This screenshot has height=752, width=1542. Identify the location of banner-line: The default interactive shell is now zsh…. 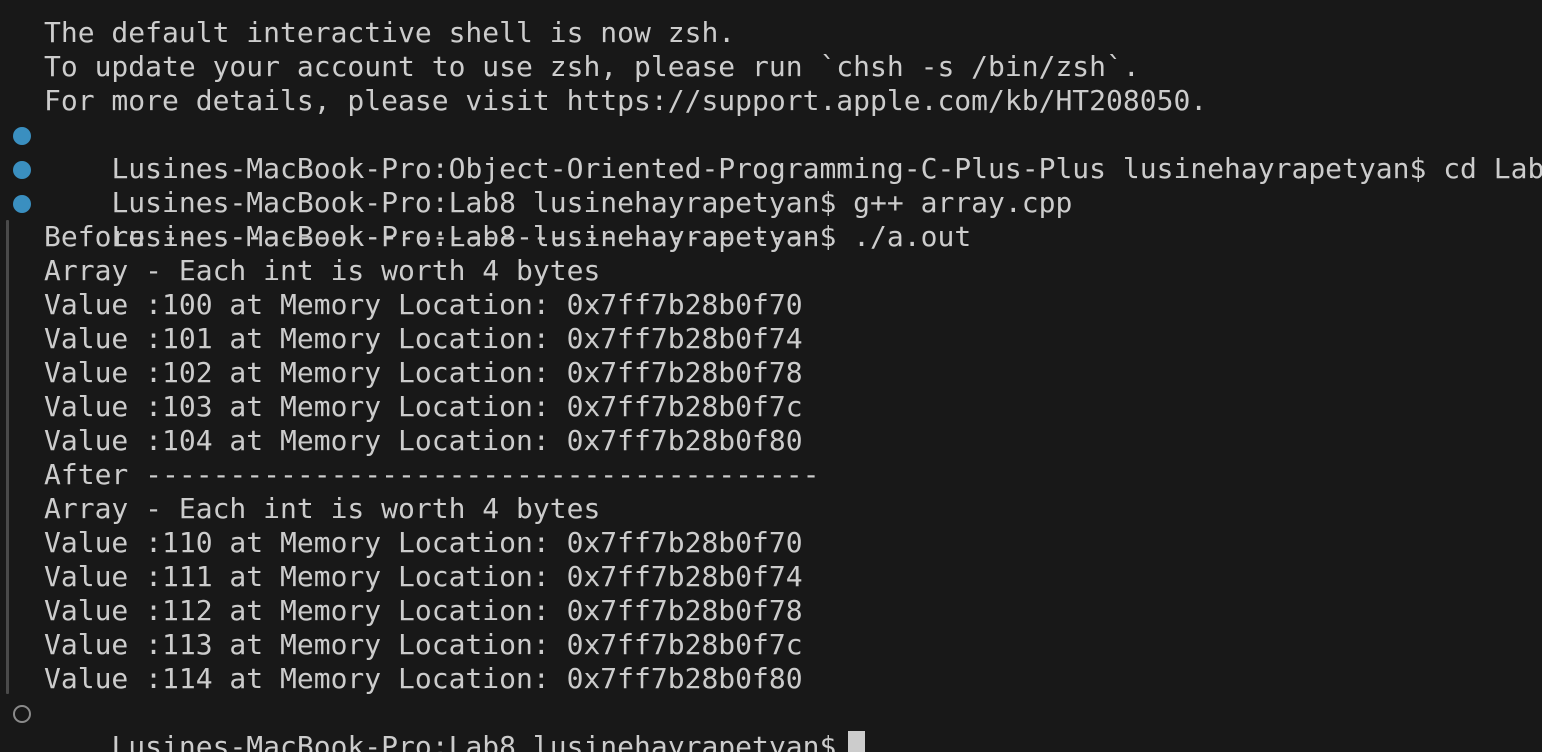
(390, 32).